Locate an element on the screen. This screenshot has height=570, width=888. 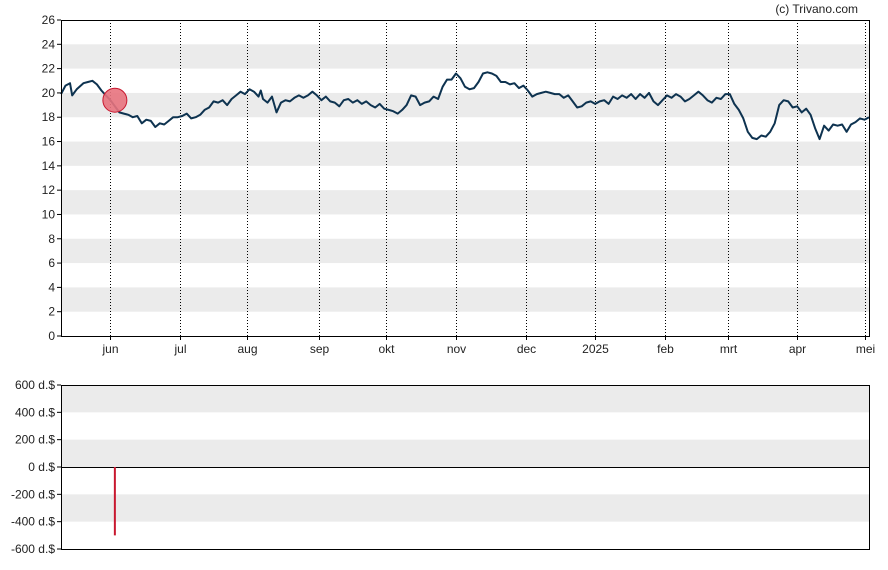
y-tick-label: 200 d.$ is located at coordinates (35, 440).